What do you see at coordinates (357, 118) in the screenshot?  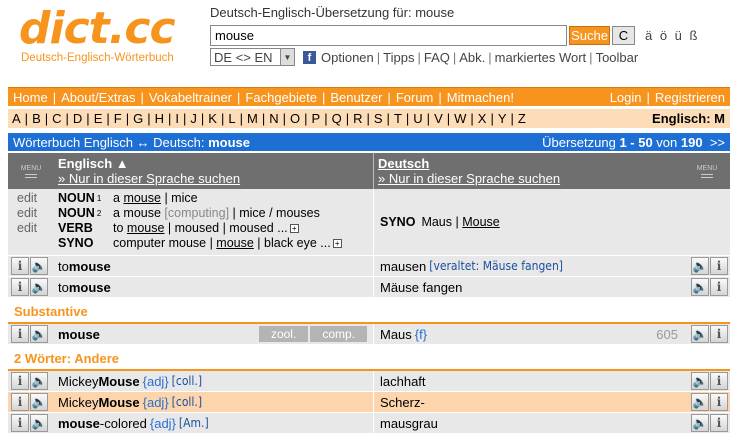 I see `alpha-letter-r: R` at bounding box center [357, 118].